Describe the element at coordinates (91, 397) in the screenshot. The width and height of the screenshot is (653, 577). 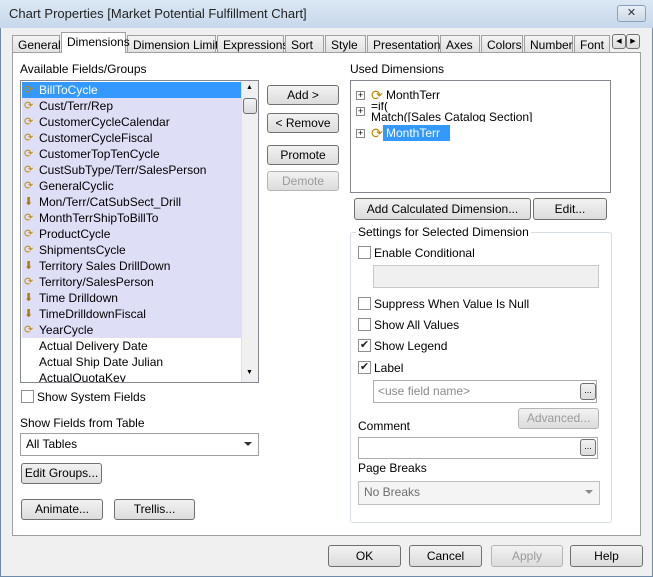
I see `show-system-fields-label: Show System Fields` at that location.